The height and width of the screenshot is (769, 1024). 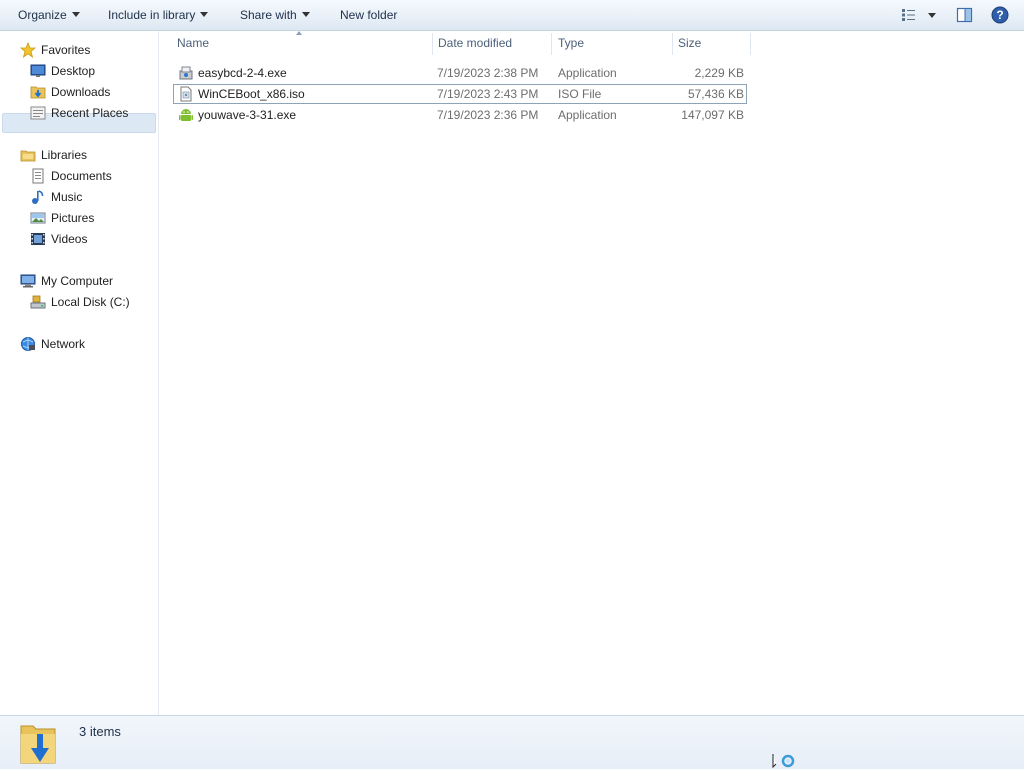 I want to click on column-header-date-modified: Date modified, so click(x=475, y=43).